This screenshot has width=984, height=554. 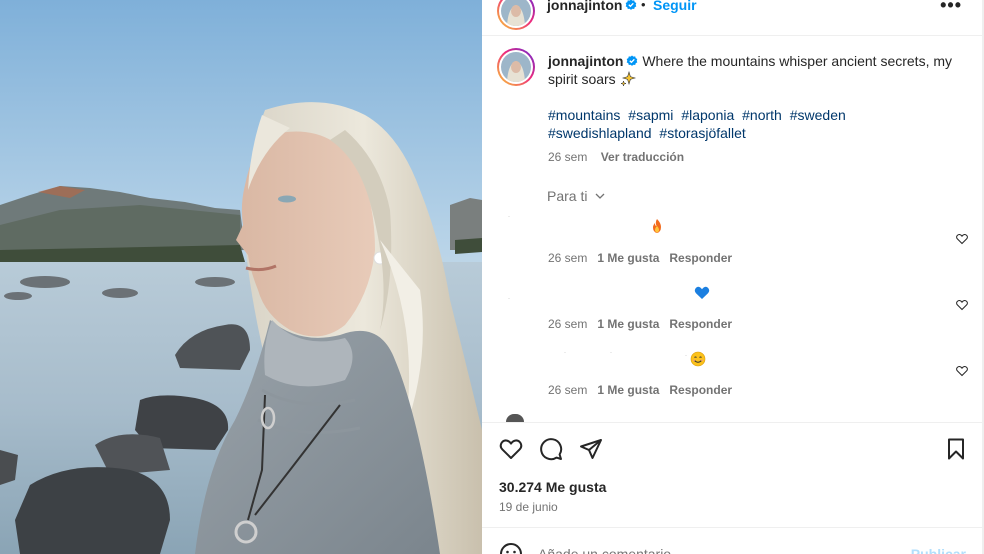 I want to click on hashtag-link: #storasjöfallet, so click(x=702, y=133).